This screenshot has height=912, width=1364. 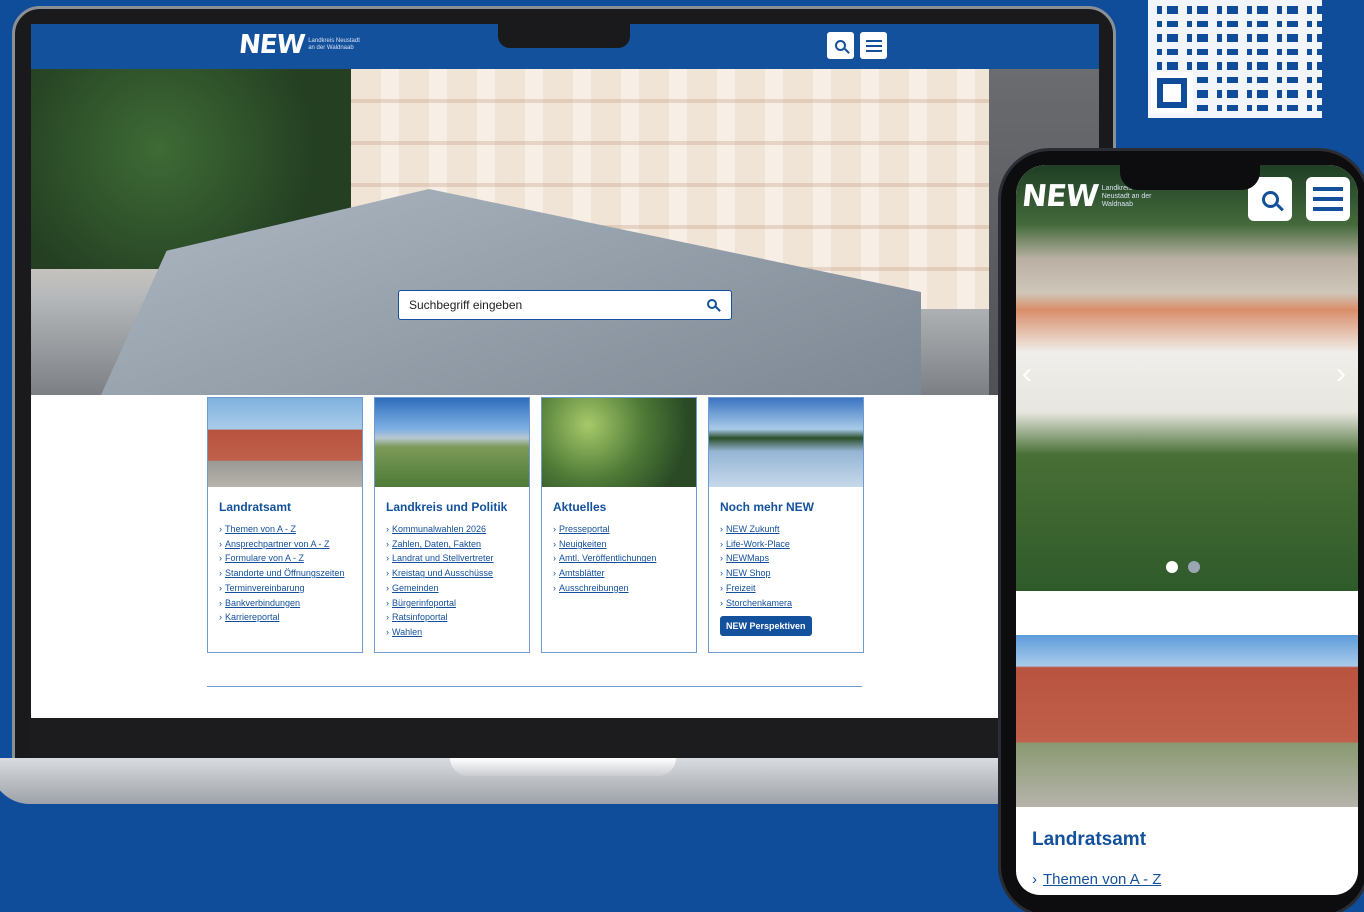 I want to click on mobile-menu-button, so click(x=1328, y=199).